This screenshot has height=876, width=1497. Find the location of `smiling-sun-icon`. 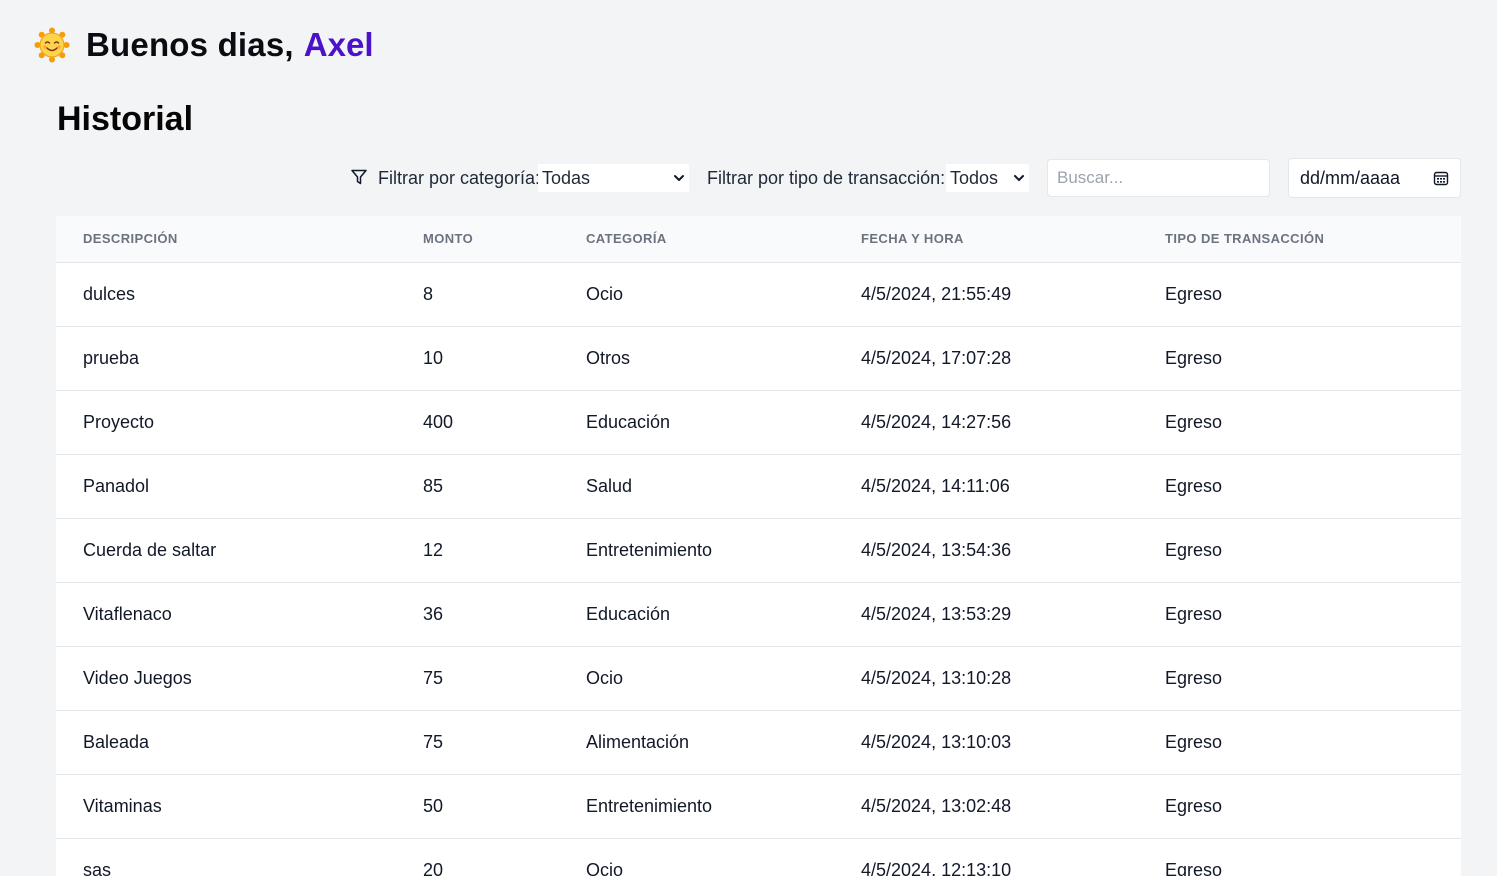

smiling-sun-icon is located at coordinates (52, 45).